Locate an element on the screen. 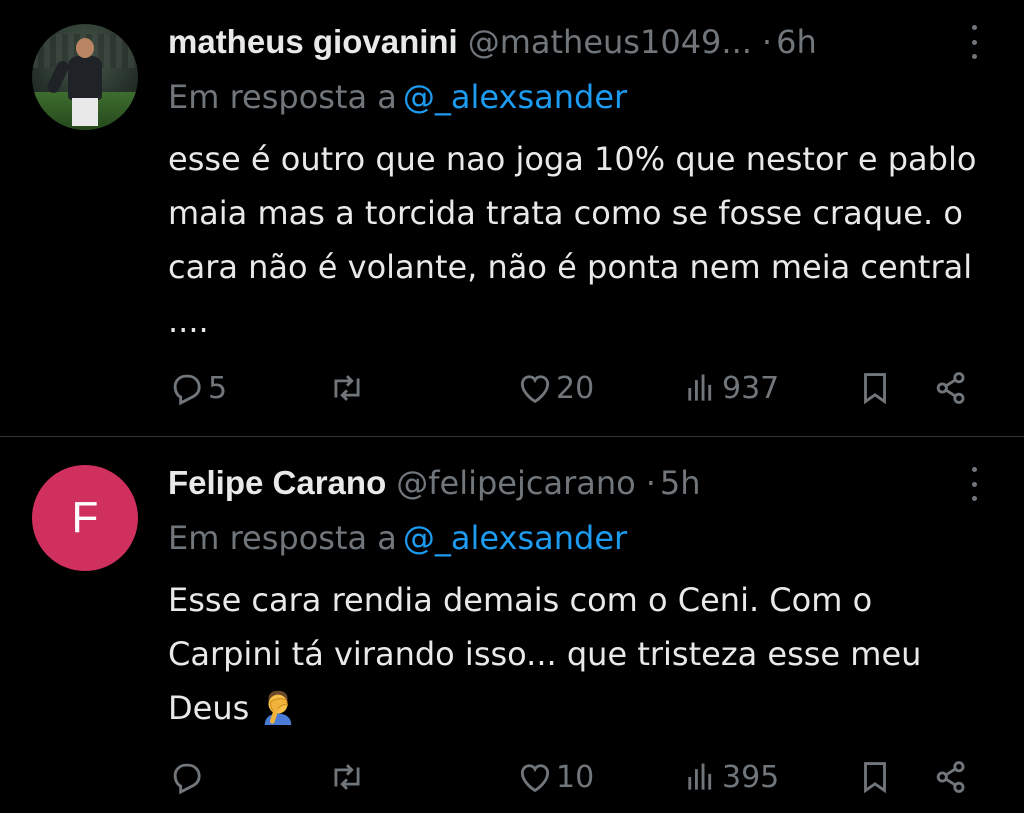 The height and width of the screenshot is (813, 1024). avatar-figure-head is located at coordinates (85, 48).